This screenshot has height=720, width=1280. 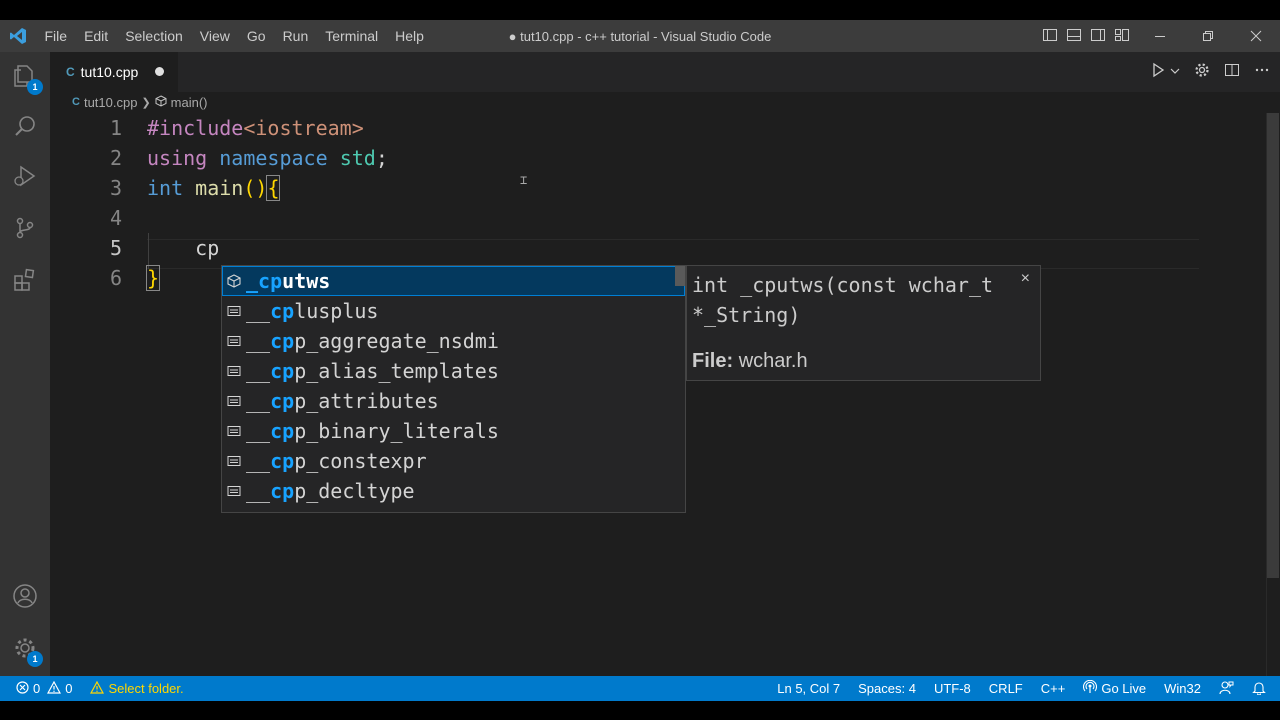 What do you see at coordinates (255, 188) in the screenshot?
I see `paren-token: ()` at bounding box center [255, 188].